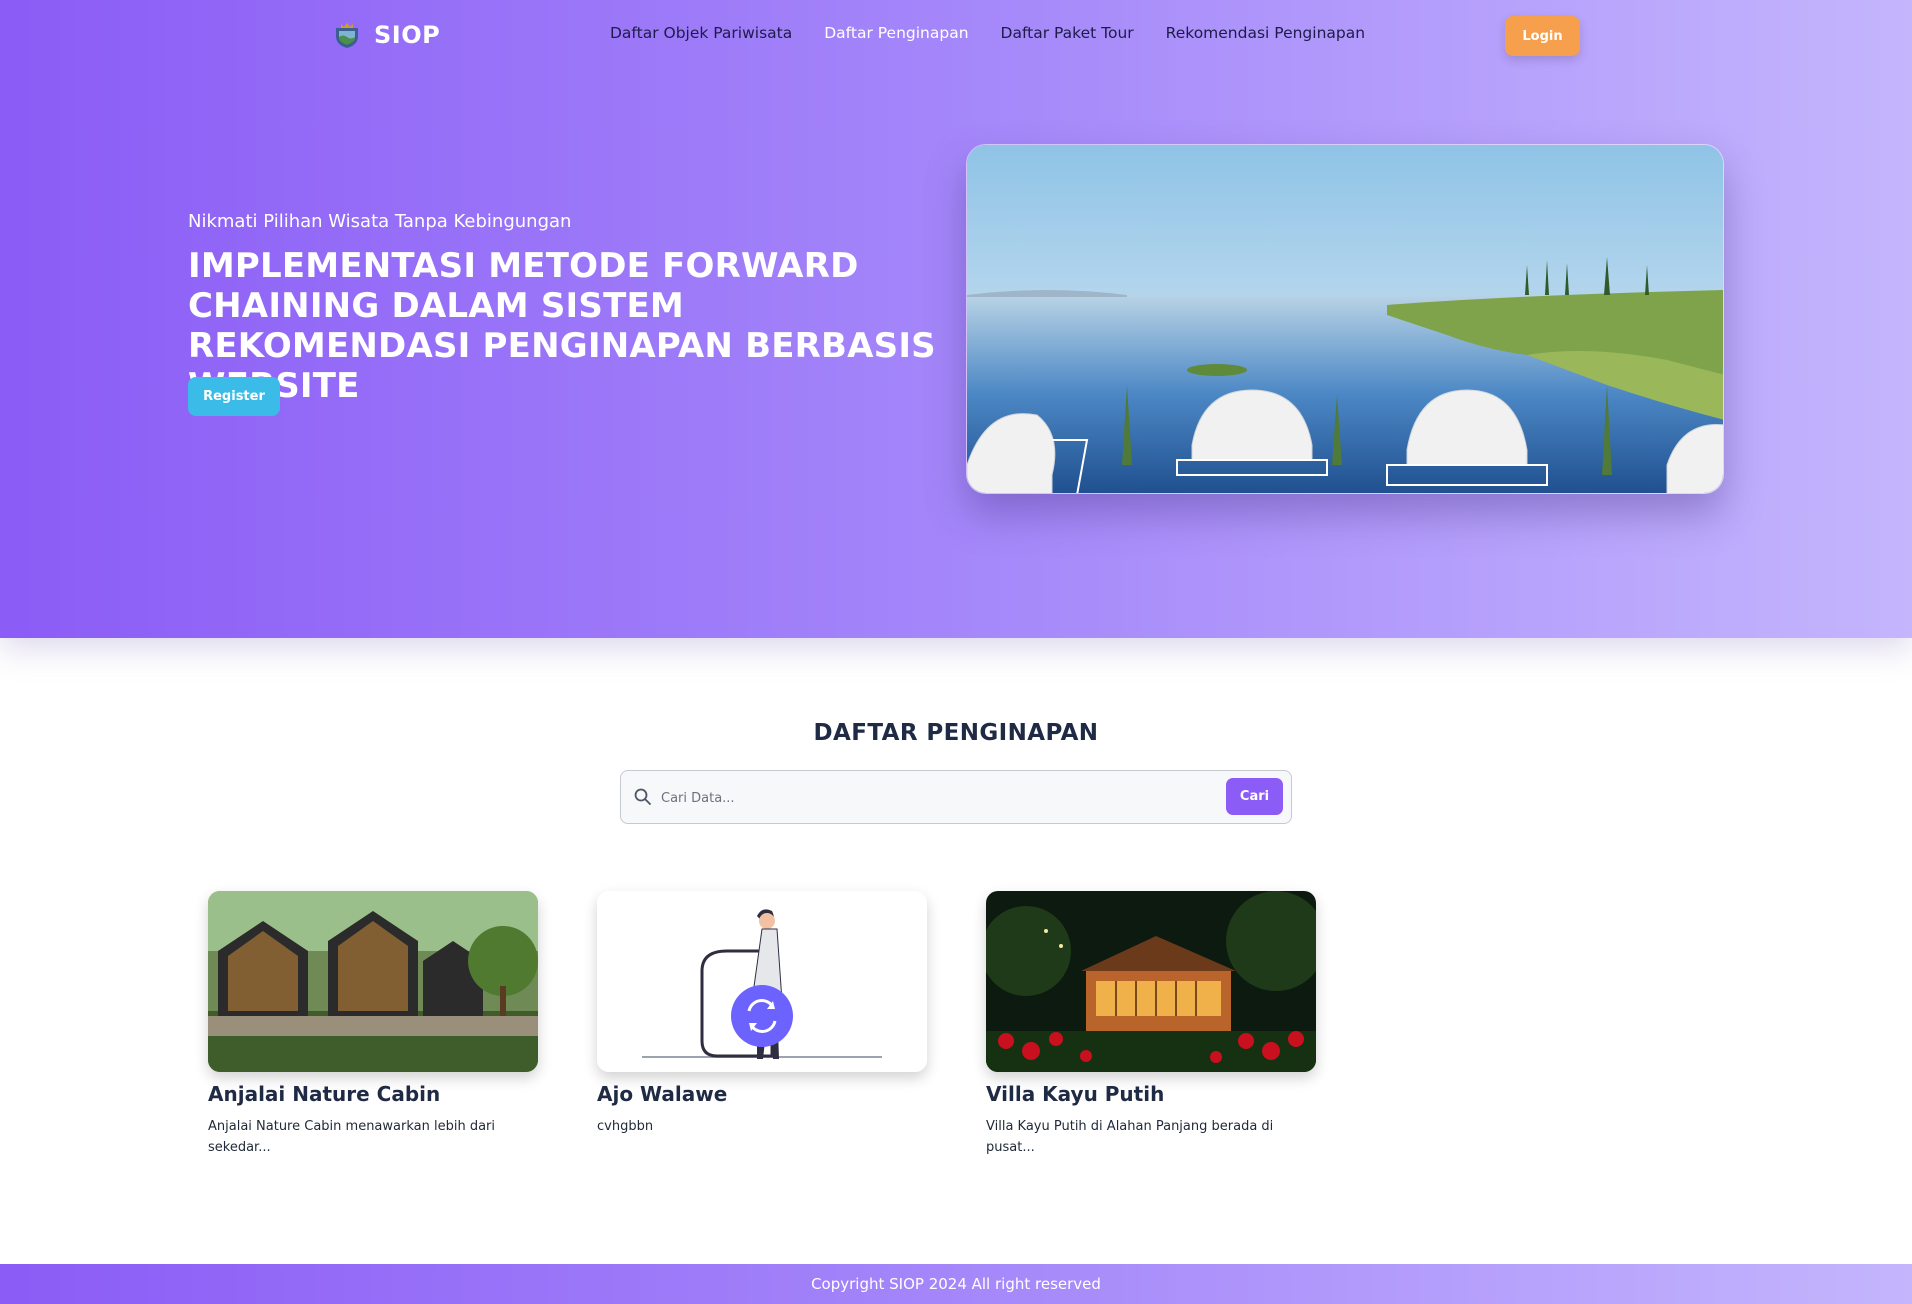 The width and height of the screenshot is (1912, 1304). Describe the element at coordinates (956, 733) in the screenshot. I see `section-title: DAFTAR PENGINAPAN` at that location.